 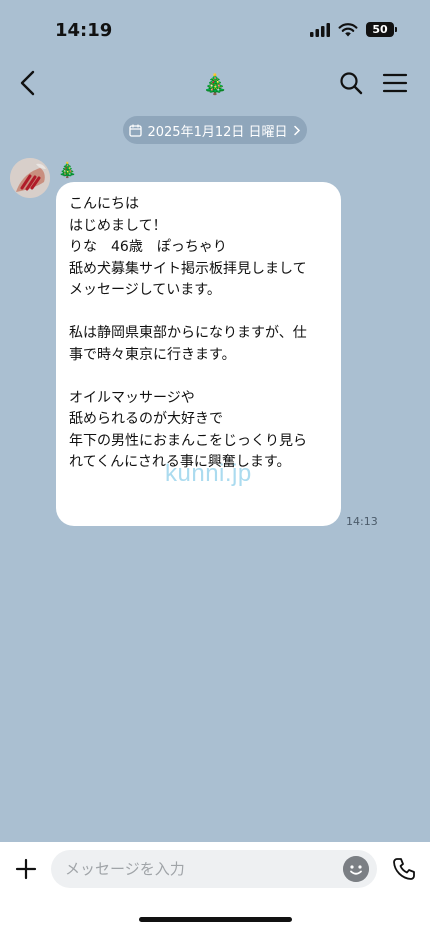 I want to click on message-line: メッセージしています。, so click(x=145, y=290).